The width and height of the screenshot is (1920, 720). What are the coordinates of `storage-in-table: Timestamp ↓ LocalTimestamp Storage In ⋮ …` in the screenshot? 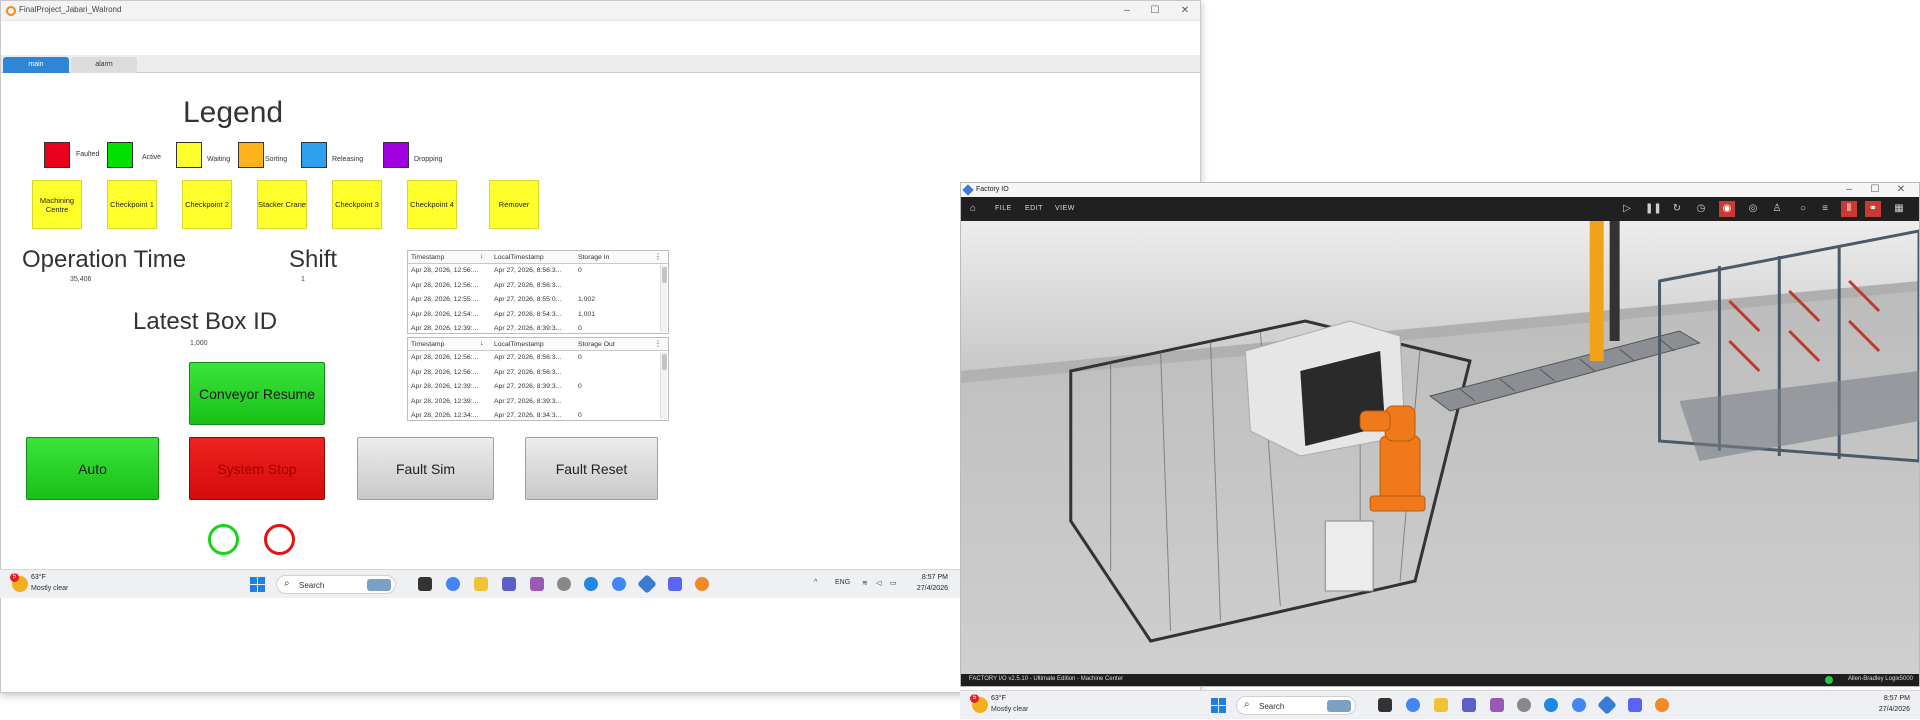 It's located at (538, 292).